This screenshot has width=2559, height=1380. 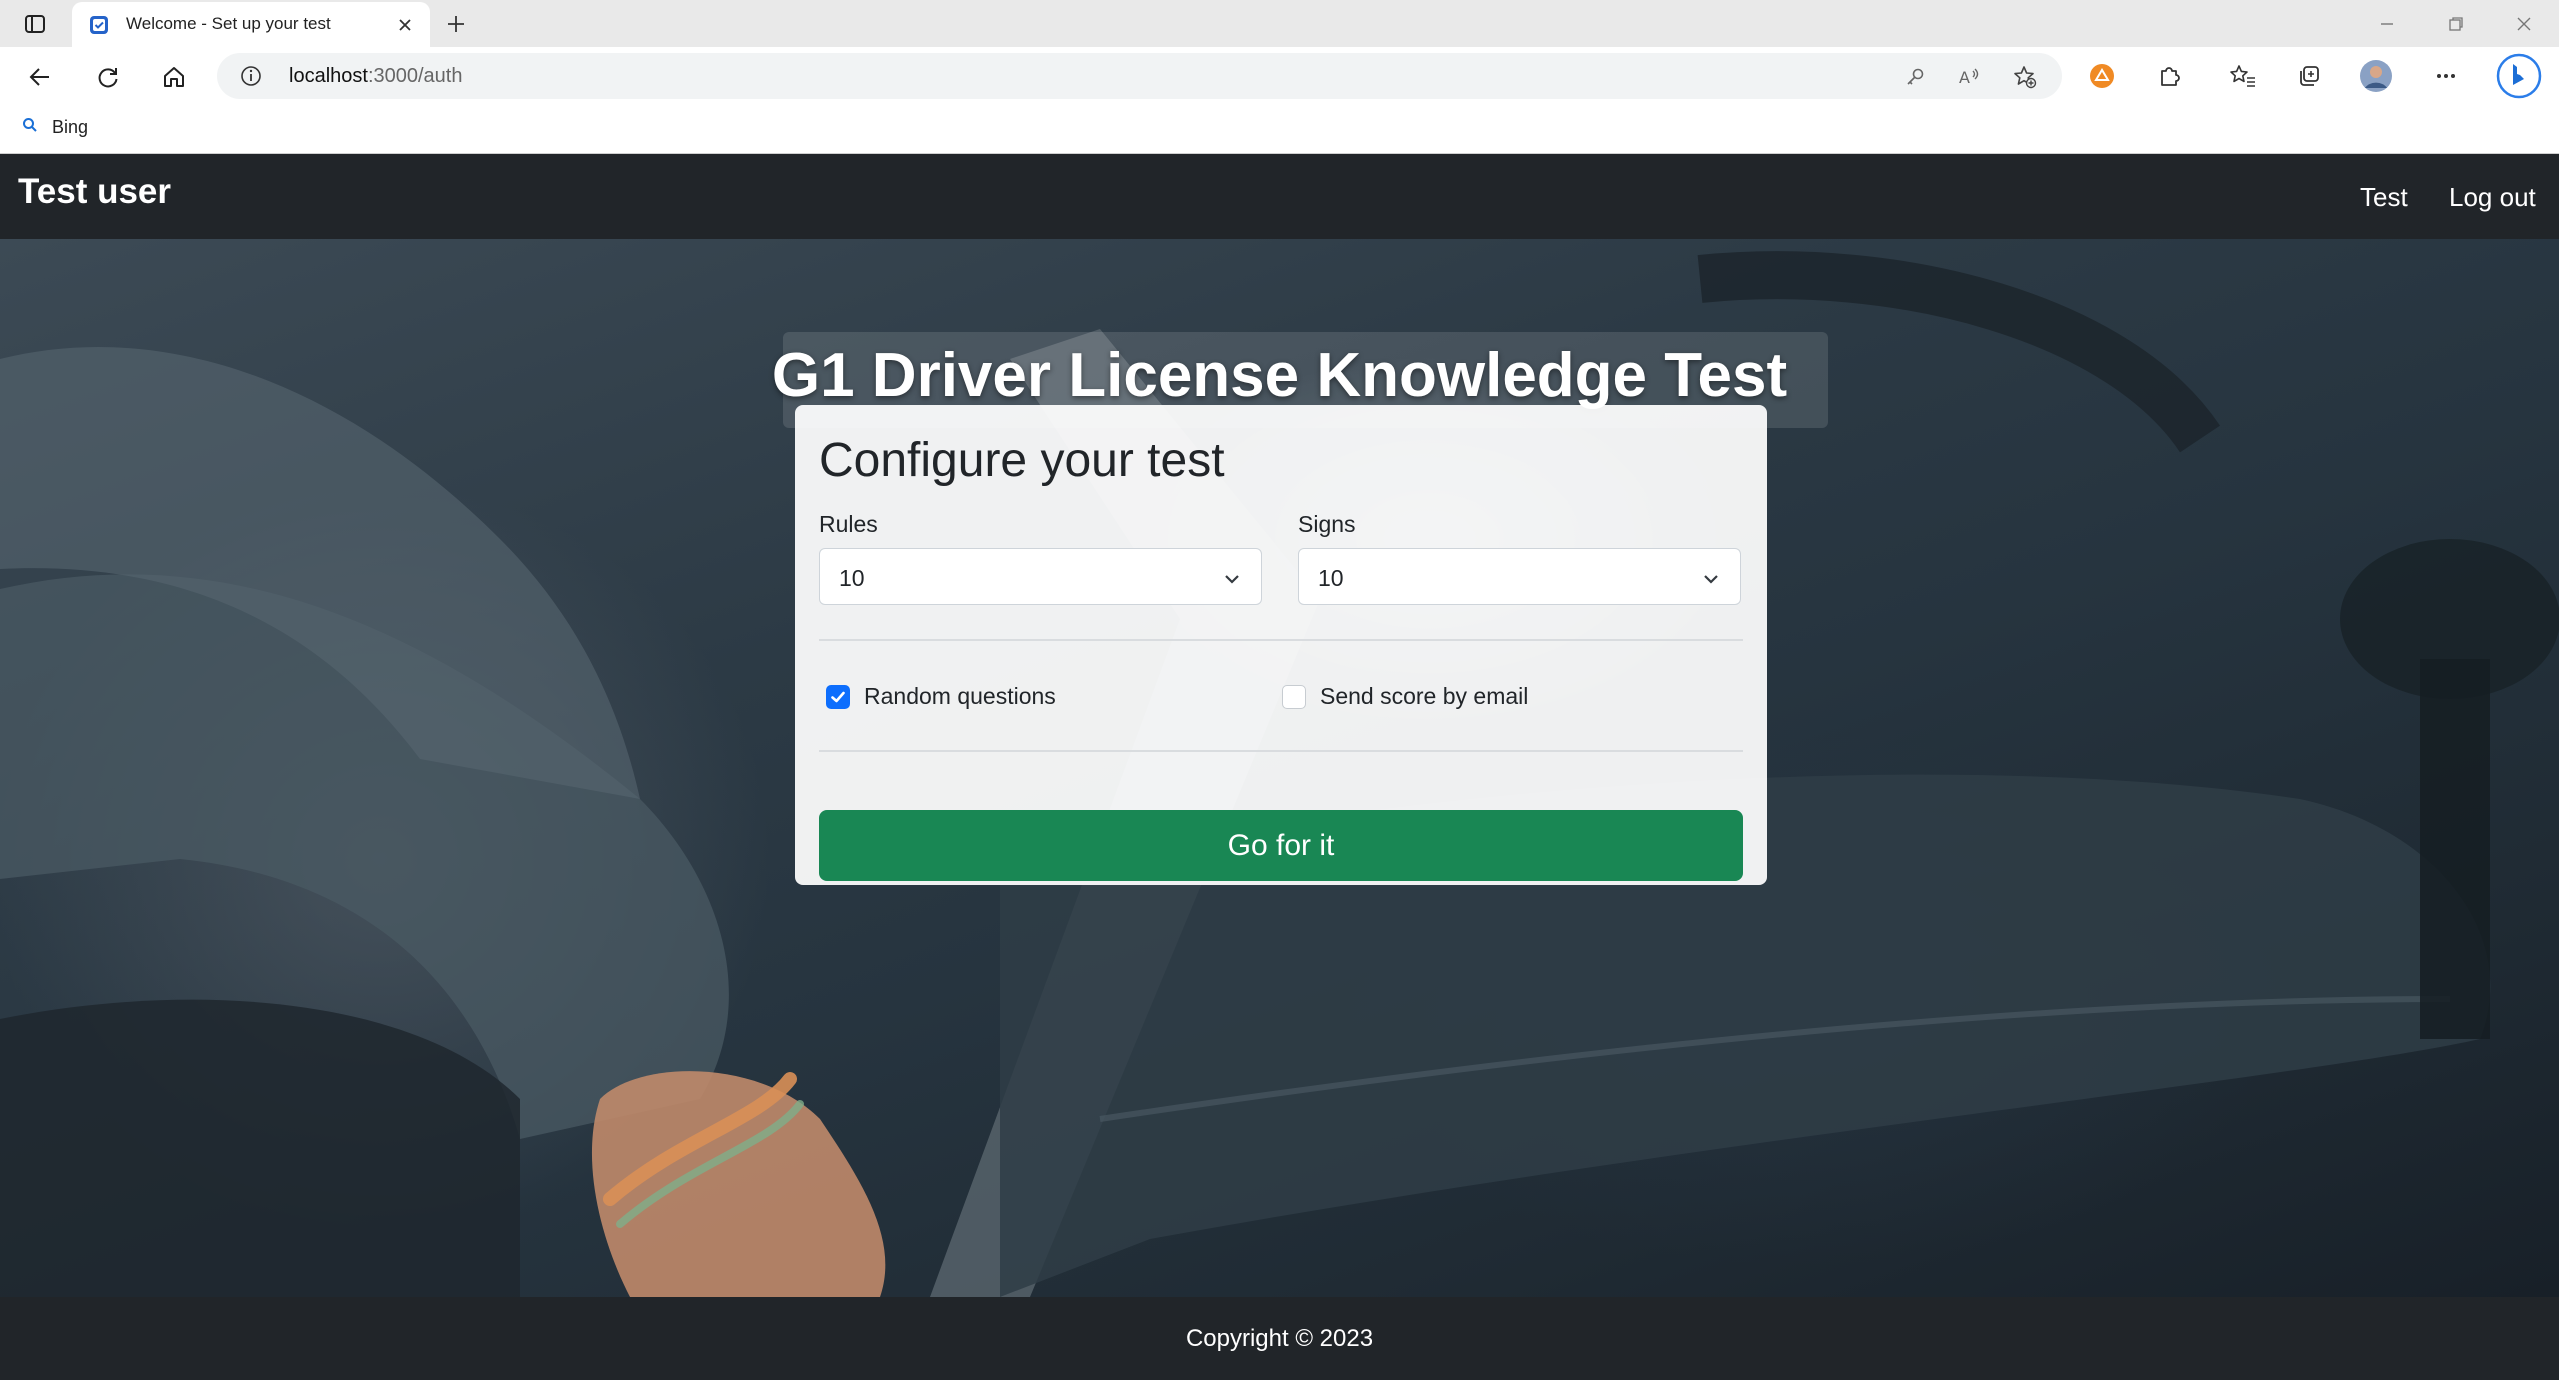 I want to click on new-tab-plus-icon, so click(x=456, y=24).